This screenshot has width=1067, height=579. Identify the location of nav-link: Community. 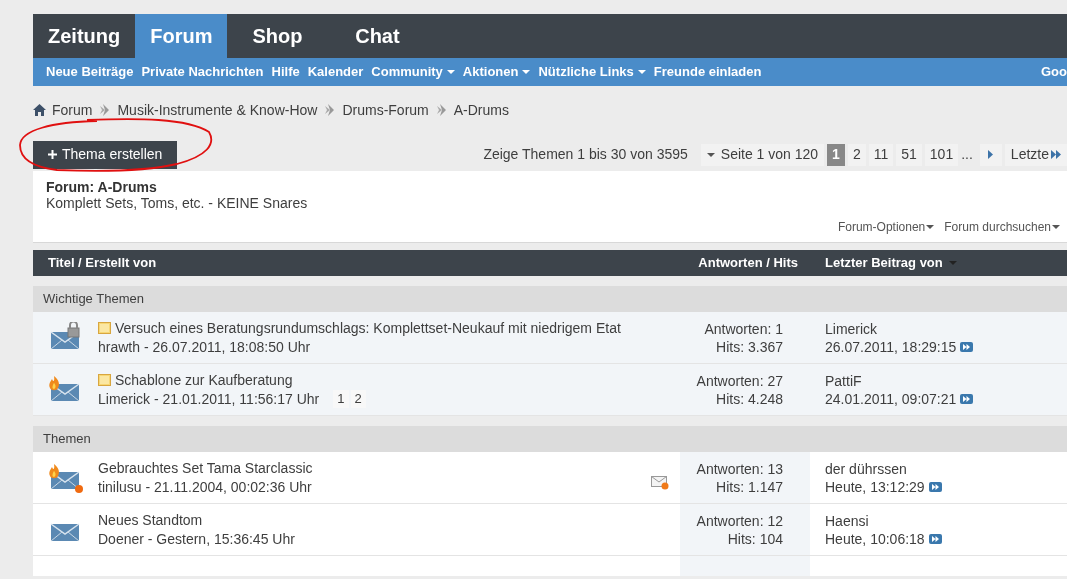
(413, 72).